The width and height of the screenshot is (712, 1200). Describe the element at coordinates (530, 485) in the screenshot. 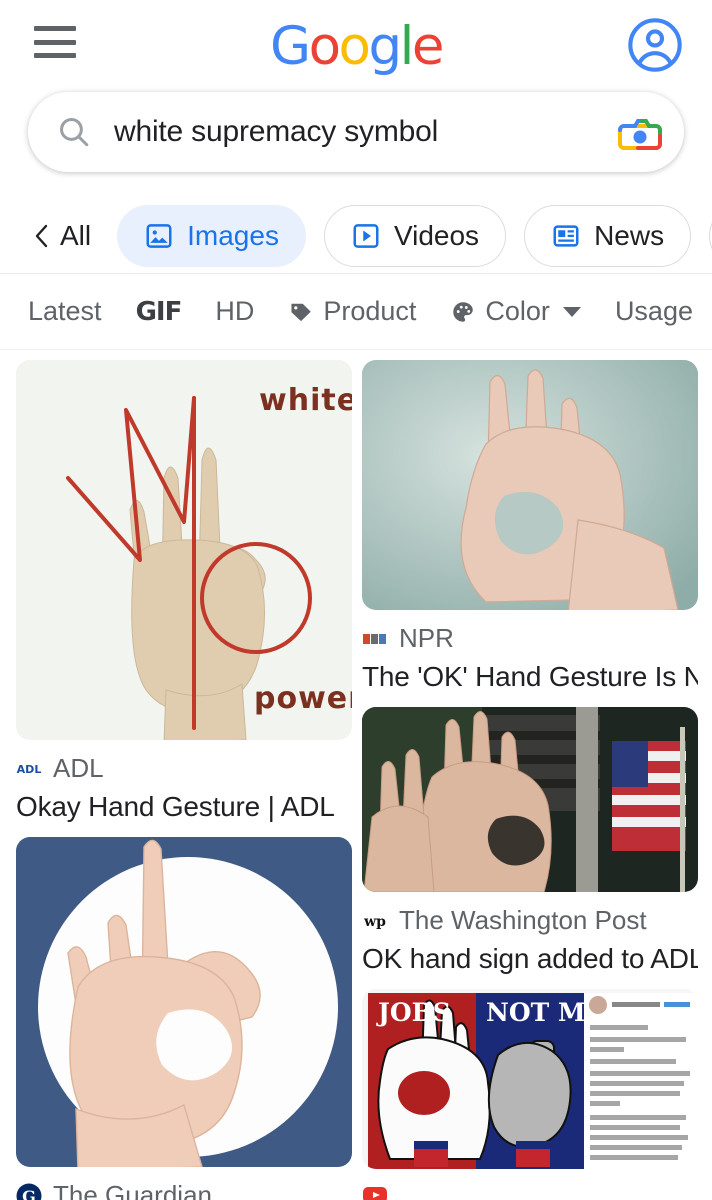

I see `ok-hand-teal-background` at that location.